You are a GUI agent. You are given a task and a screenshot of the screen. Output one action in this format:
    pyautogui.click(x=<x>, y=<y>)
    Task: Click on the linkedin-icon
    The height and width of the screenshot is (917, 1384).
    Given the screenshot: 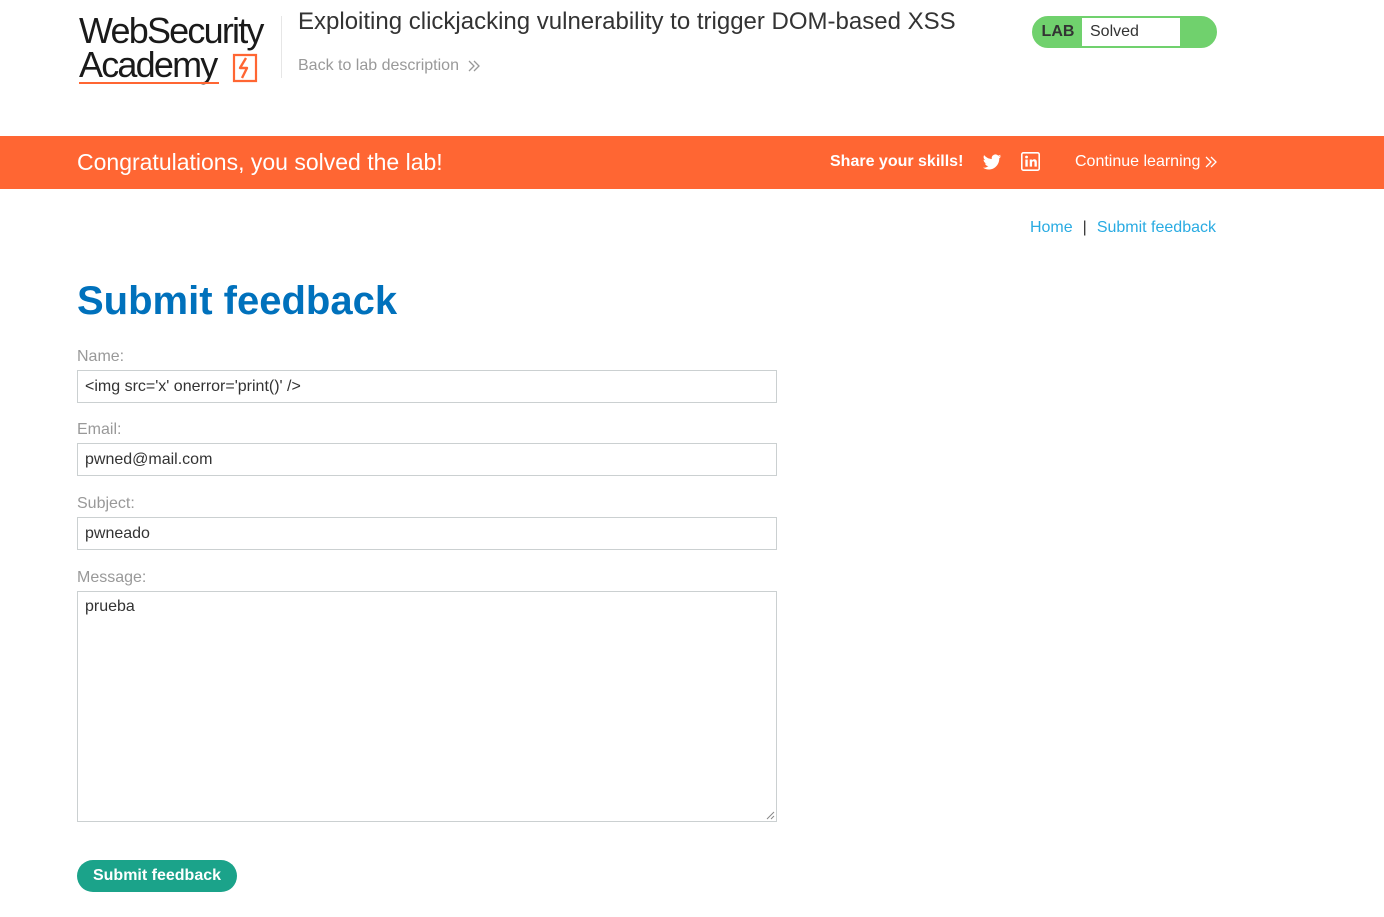 What is the action you would take?
    pyautogui.click(x=1030, y=161)
    